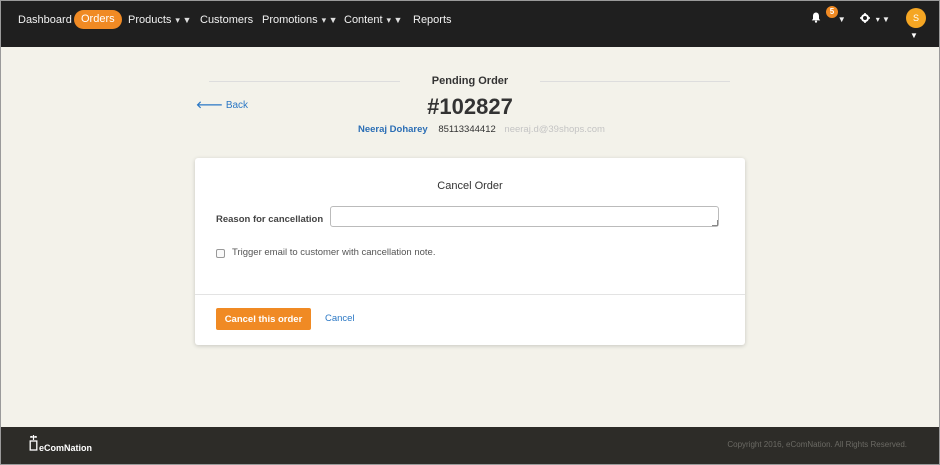 The image size is (940, 465). I want to click on nav-item-dashboard: Dashboard, so click(45, 20).